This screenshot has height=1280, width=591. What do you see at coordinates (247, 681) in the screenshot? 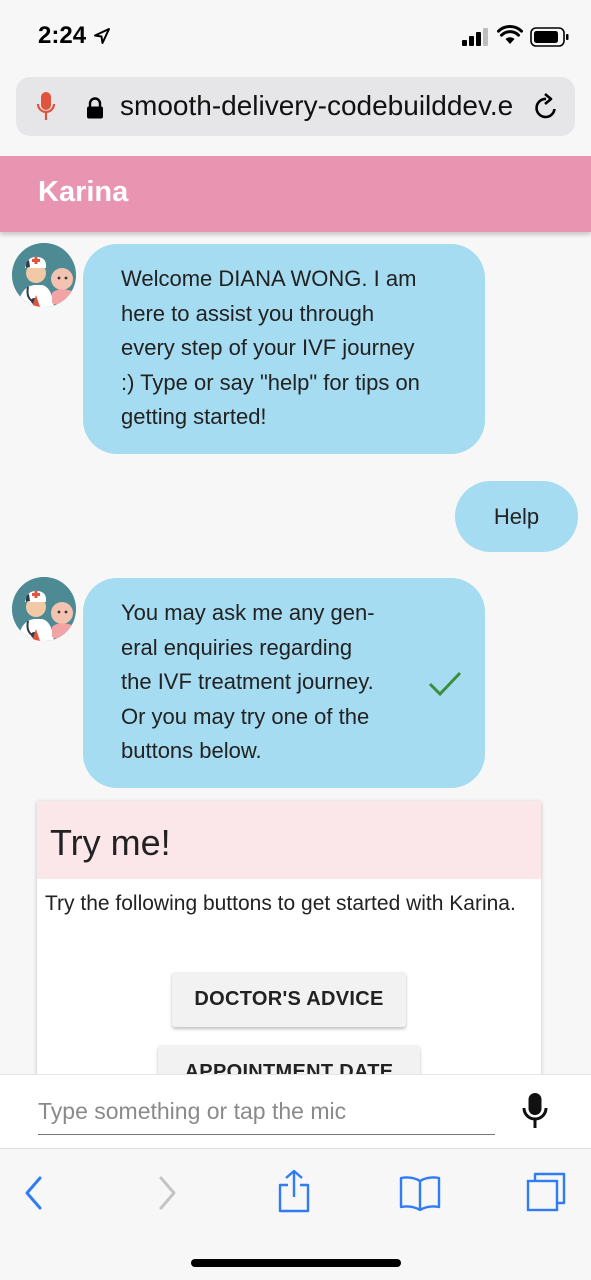
I see `message-line: the IVF treatment journey.` at bounding box center [247, 681].